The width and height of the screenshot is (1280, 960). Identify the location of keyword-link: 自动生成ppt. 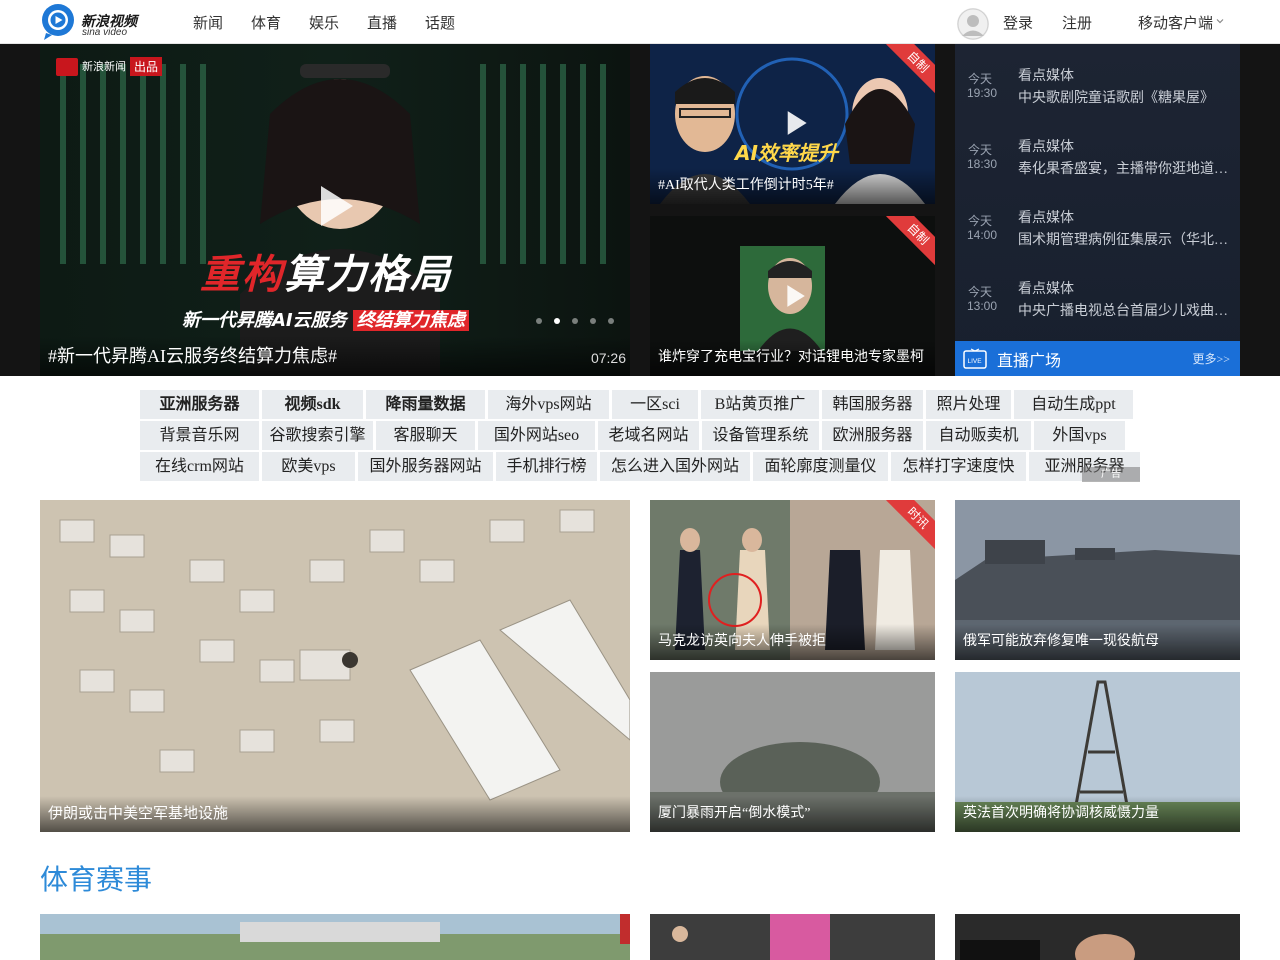
(1073, 404).